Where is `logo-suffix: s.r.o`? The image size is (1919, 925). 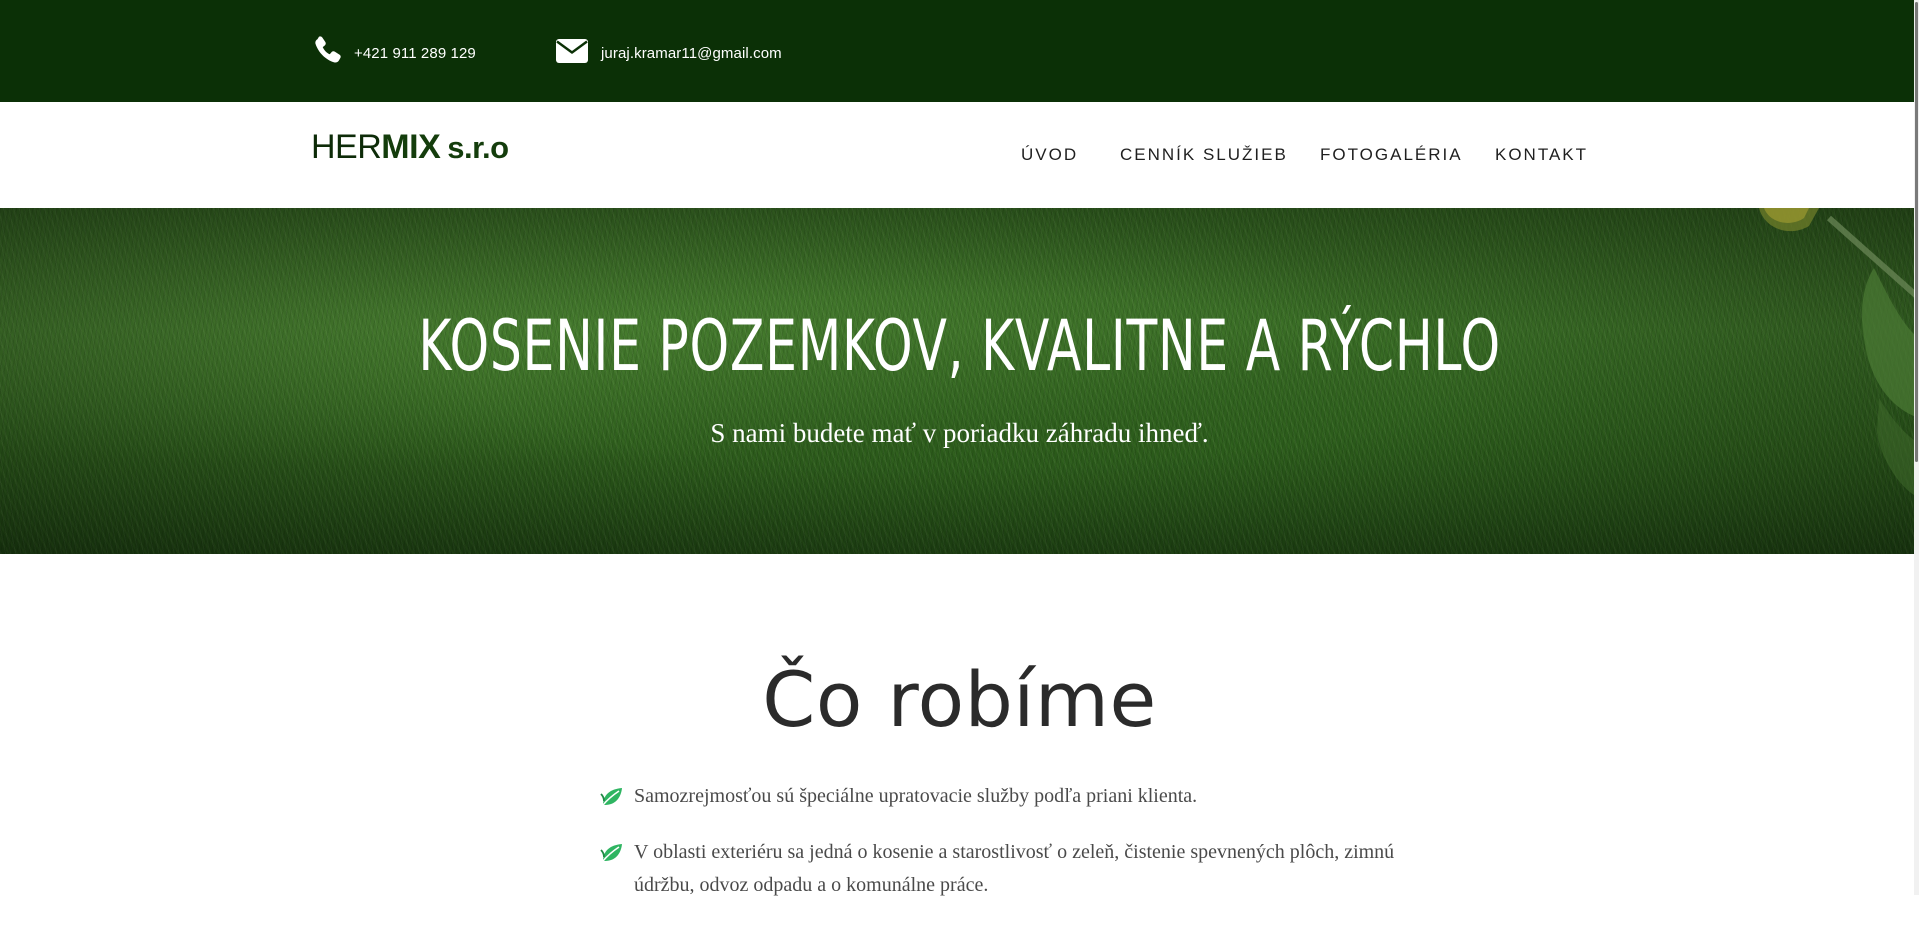
logo-suffix: s.r.o is located at coordinates (478, 147).